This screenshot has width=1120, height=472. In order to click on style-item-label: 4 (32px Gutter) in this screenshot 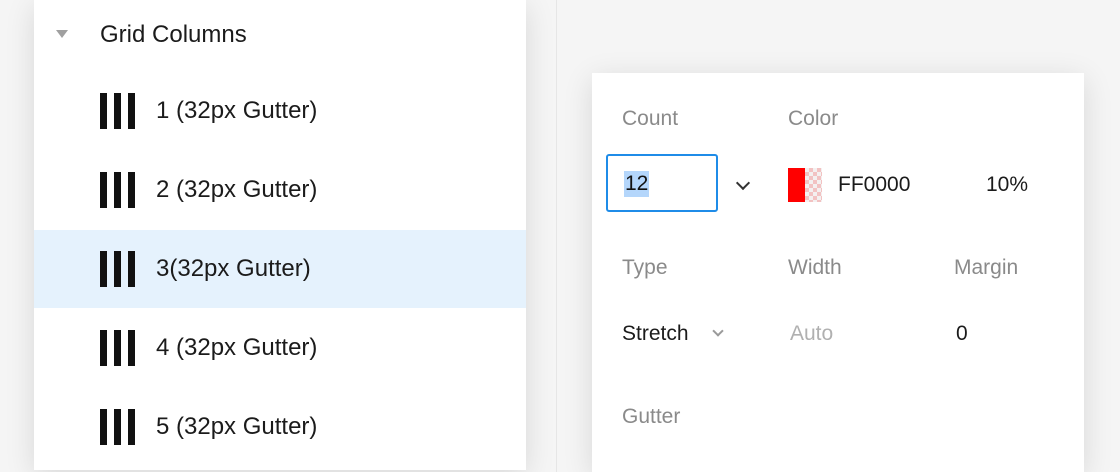, I will do `click(237, 347)`.